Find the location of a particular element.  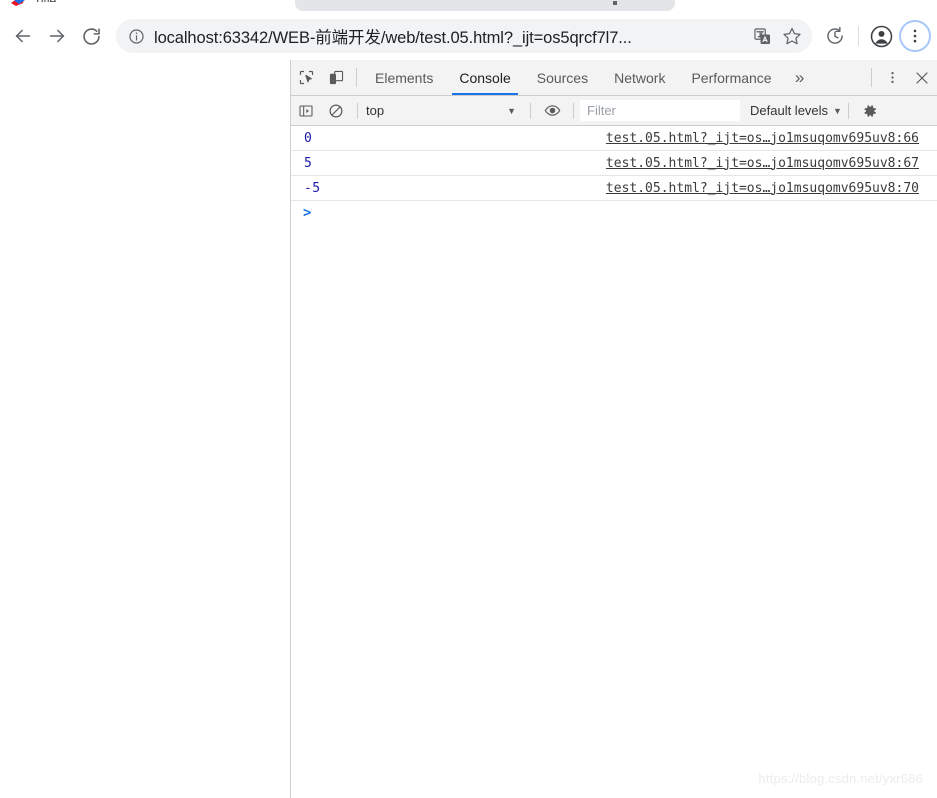

log-levels-label: Default levels is located at coordinates (789, 110).